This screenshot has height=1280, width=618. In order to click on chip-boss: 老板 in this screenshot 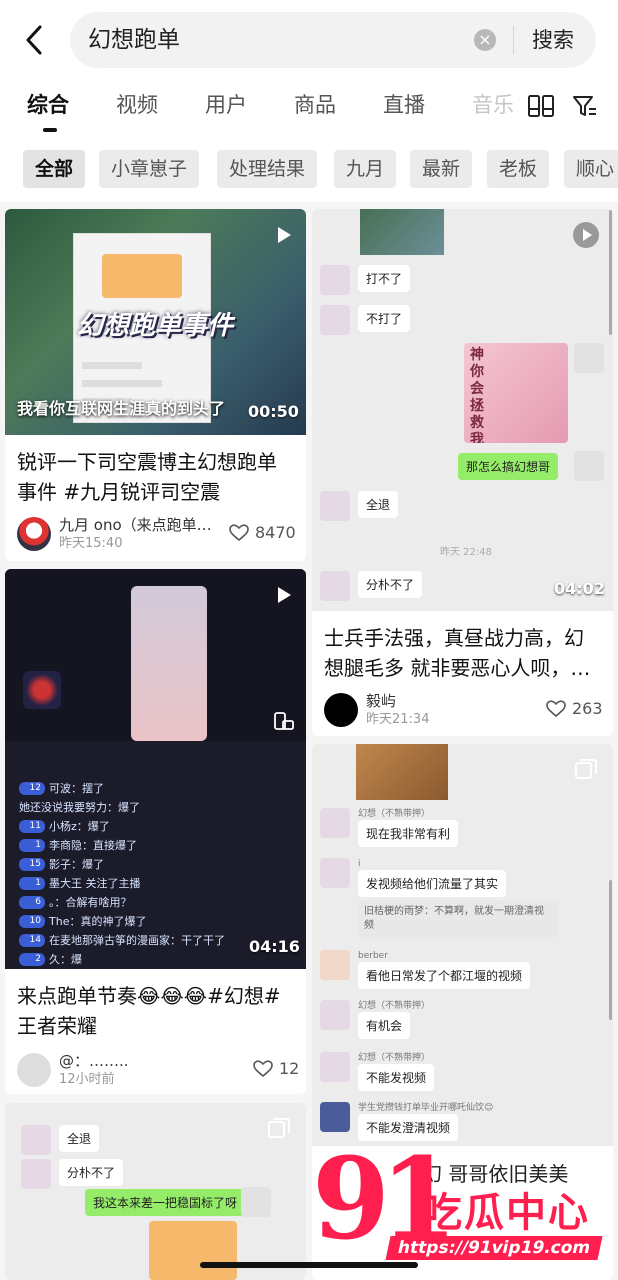, I will do `click(518, 169)`.